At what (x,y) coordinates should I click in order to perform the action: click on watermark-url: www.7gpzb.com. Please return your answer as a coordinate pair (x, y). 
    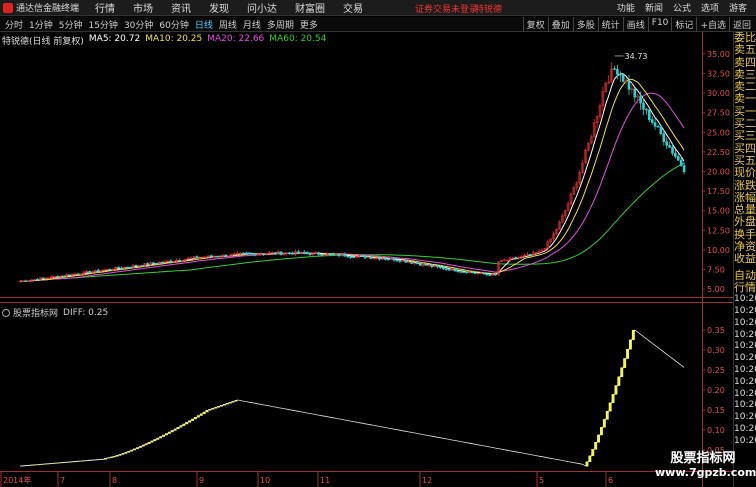
    Looking at the image, I should click on (705, 472).